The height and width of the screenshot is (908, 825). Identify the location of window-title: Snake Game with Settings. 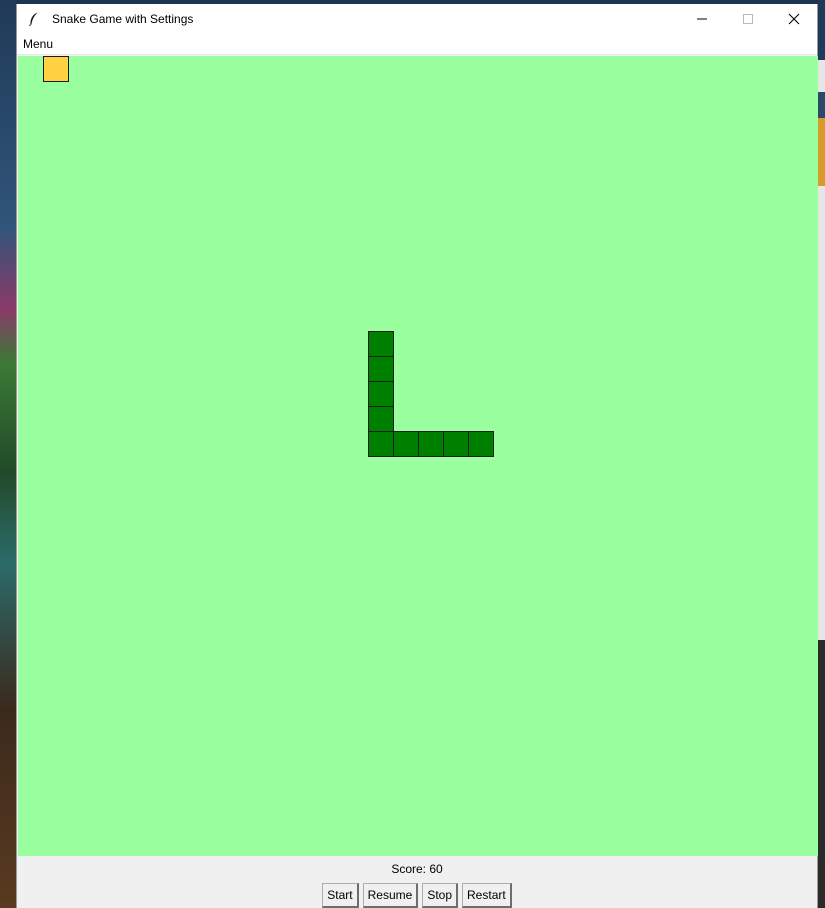
(123, 19).